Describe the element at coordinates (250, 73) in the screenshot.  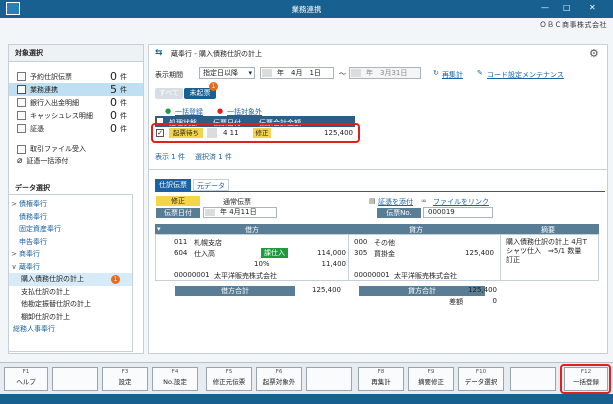
I see `chevron-down-icon: ▾` at that location.